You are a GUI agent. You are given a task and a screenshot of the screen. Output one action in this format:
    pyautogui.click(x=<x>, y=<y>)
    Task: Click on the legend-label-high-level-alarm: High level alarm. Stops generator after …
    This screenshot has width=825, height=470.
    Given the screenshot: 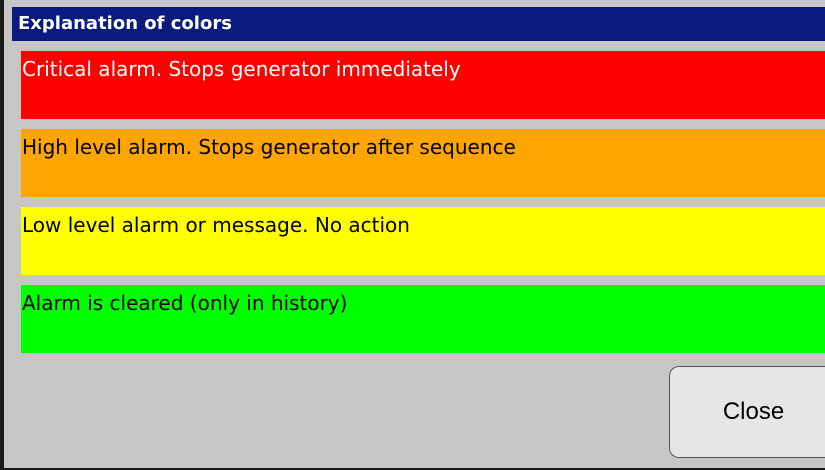 What is the action you would take?
    pyautogui.click(x=269, y=147)
    